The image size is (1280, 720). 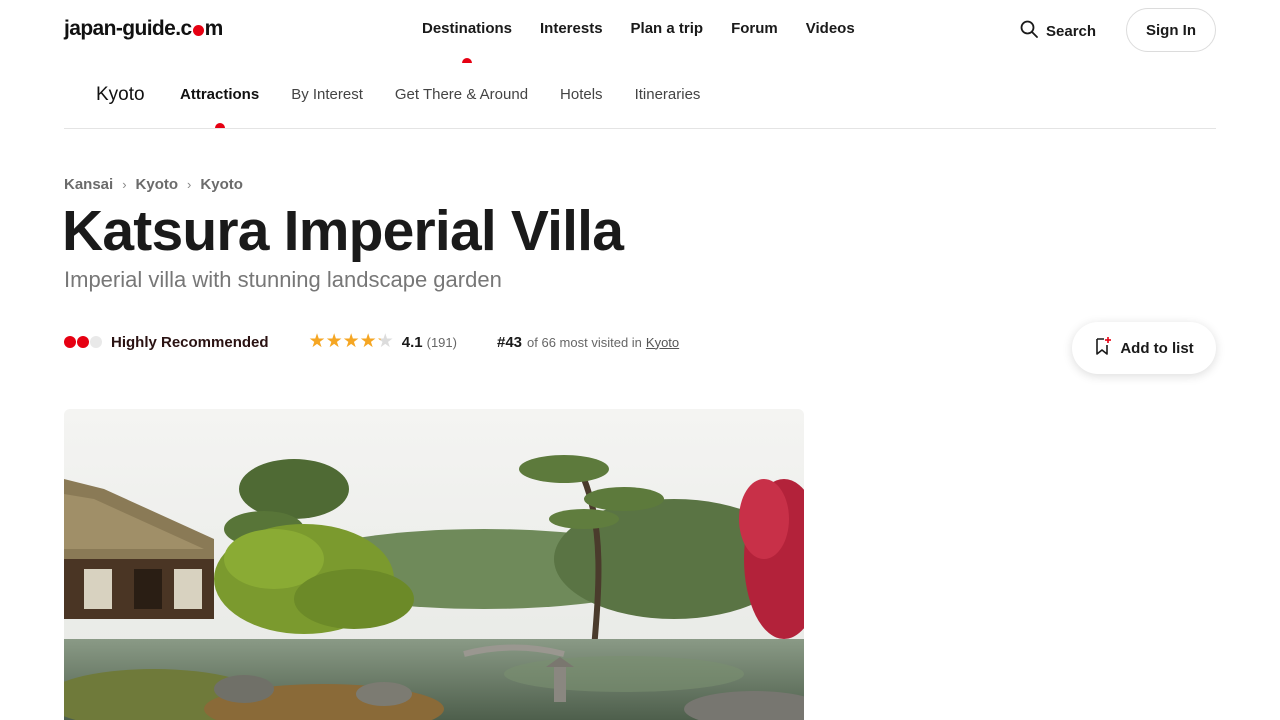 What do you see at coordinates (509, 342) in the screenshot?
I see `rank-number: #43` at bounding box center [509, 342].